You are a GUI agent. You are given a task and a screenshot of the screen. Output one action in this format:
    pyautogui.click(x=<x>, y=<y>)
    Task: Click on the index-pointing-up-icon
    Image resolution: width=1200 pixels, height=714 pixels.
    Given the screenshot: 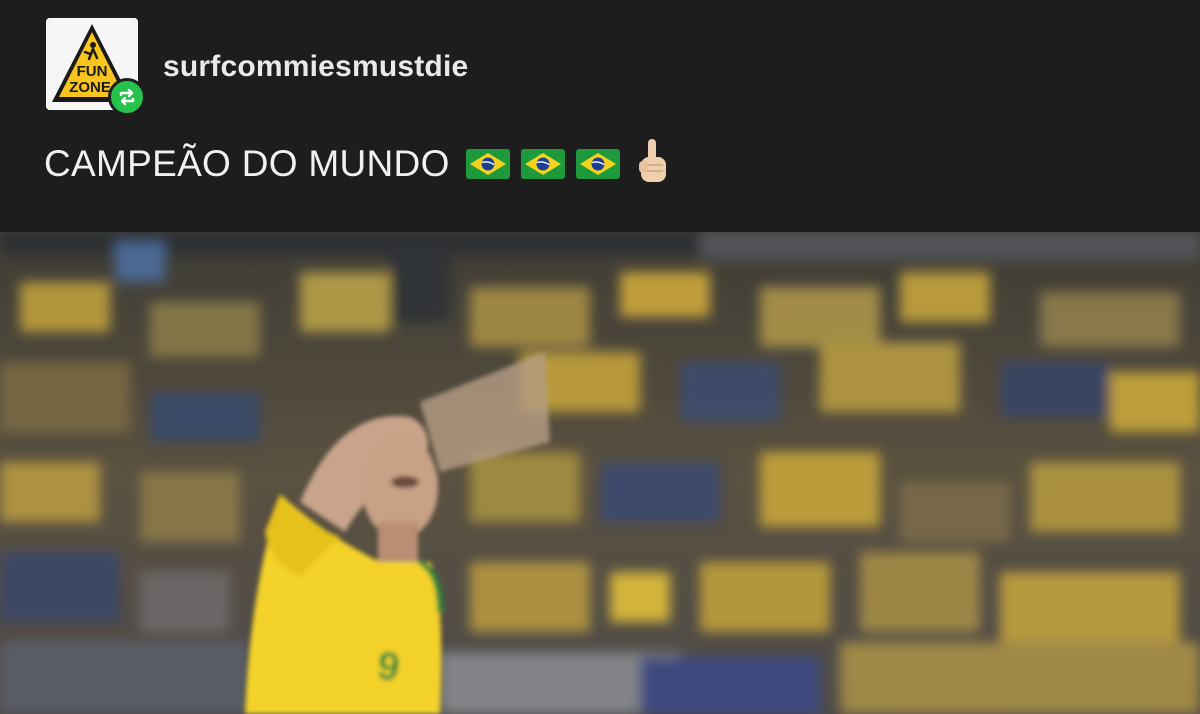 What is the action you would take?
    pyautogui.click(x=652, y=160)
    